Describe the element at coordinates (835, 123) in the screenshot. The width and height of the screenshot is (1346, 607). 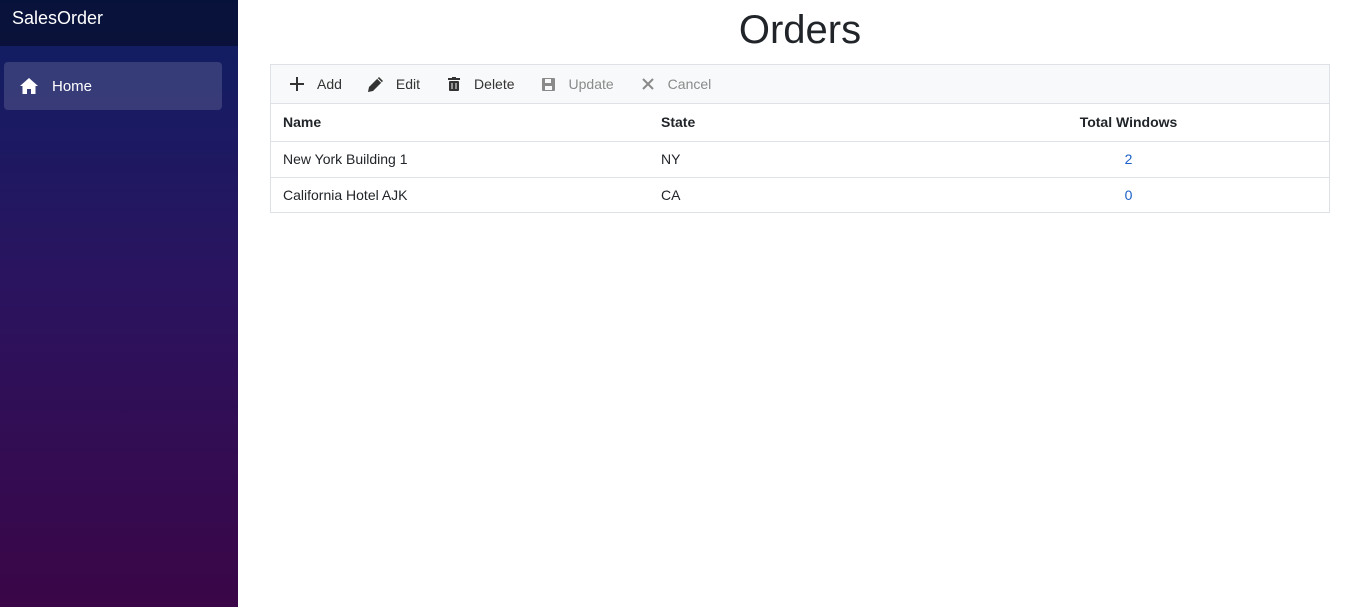
I see `column-header-state: State` at that location.